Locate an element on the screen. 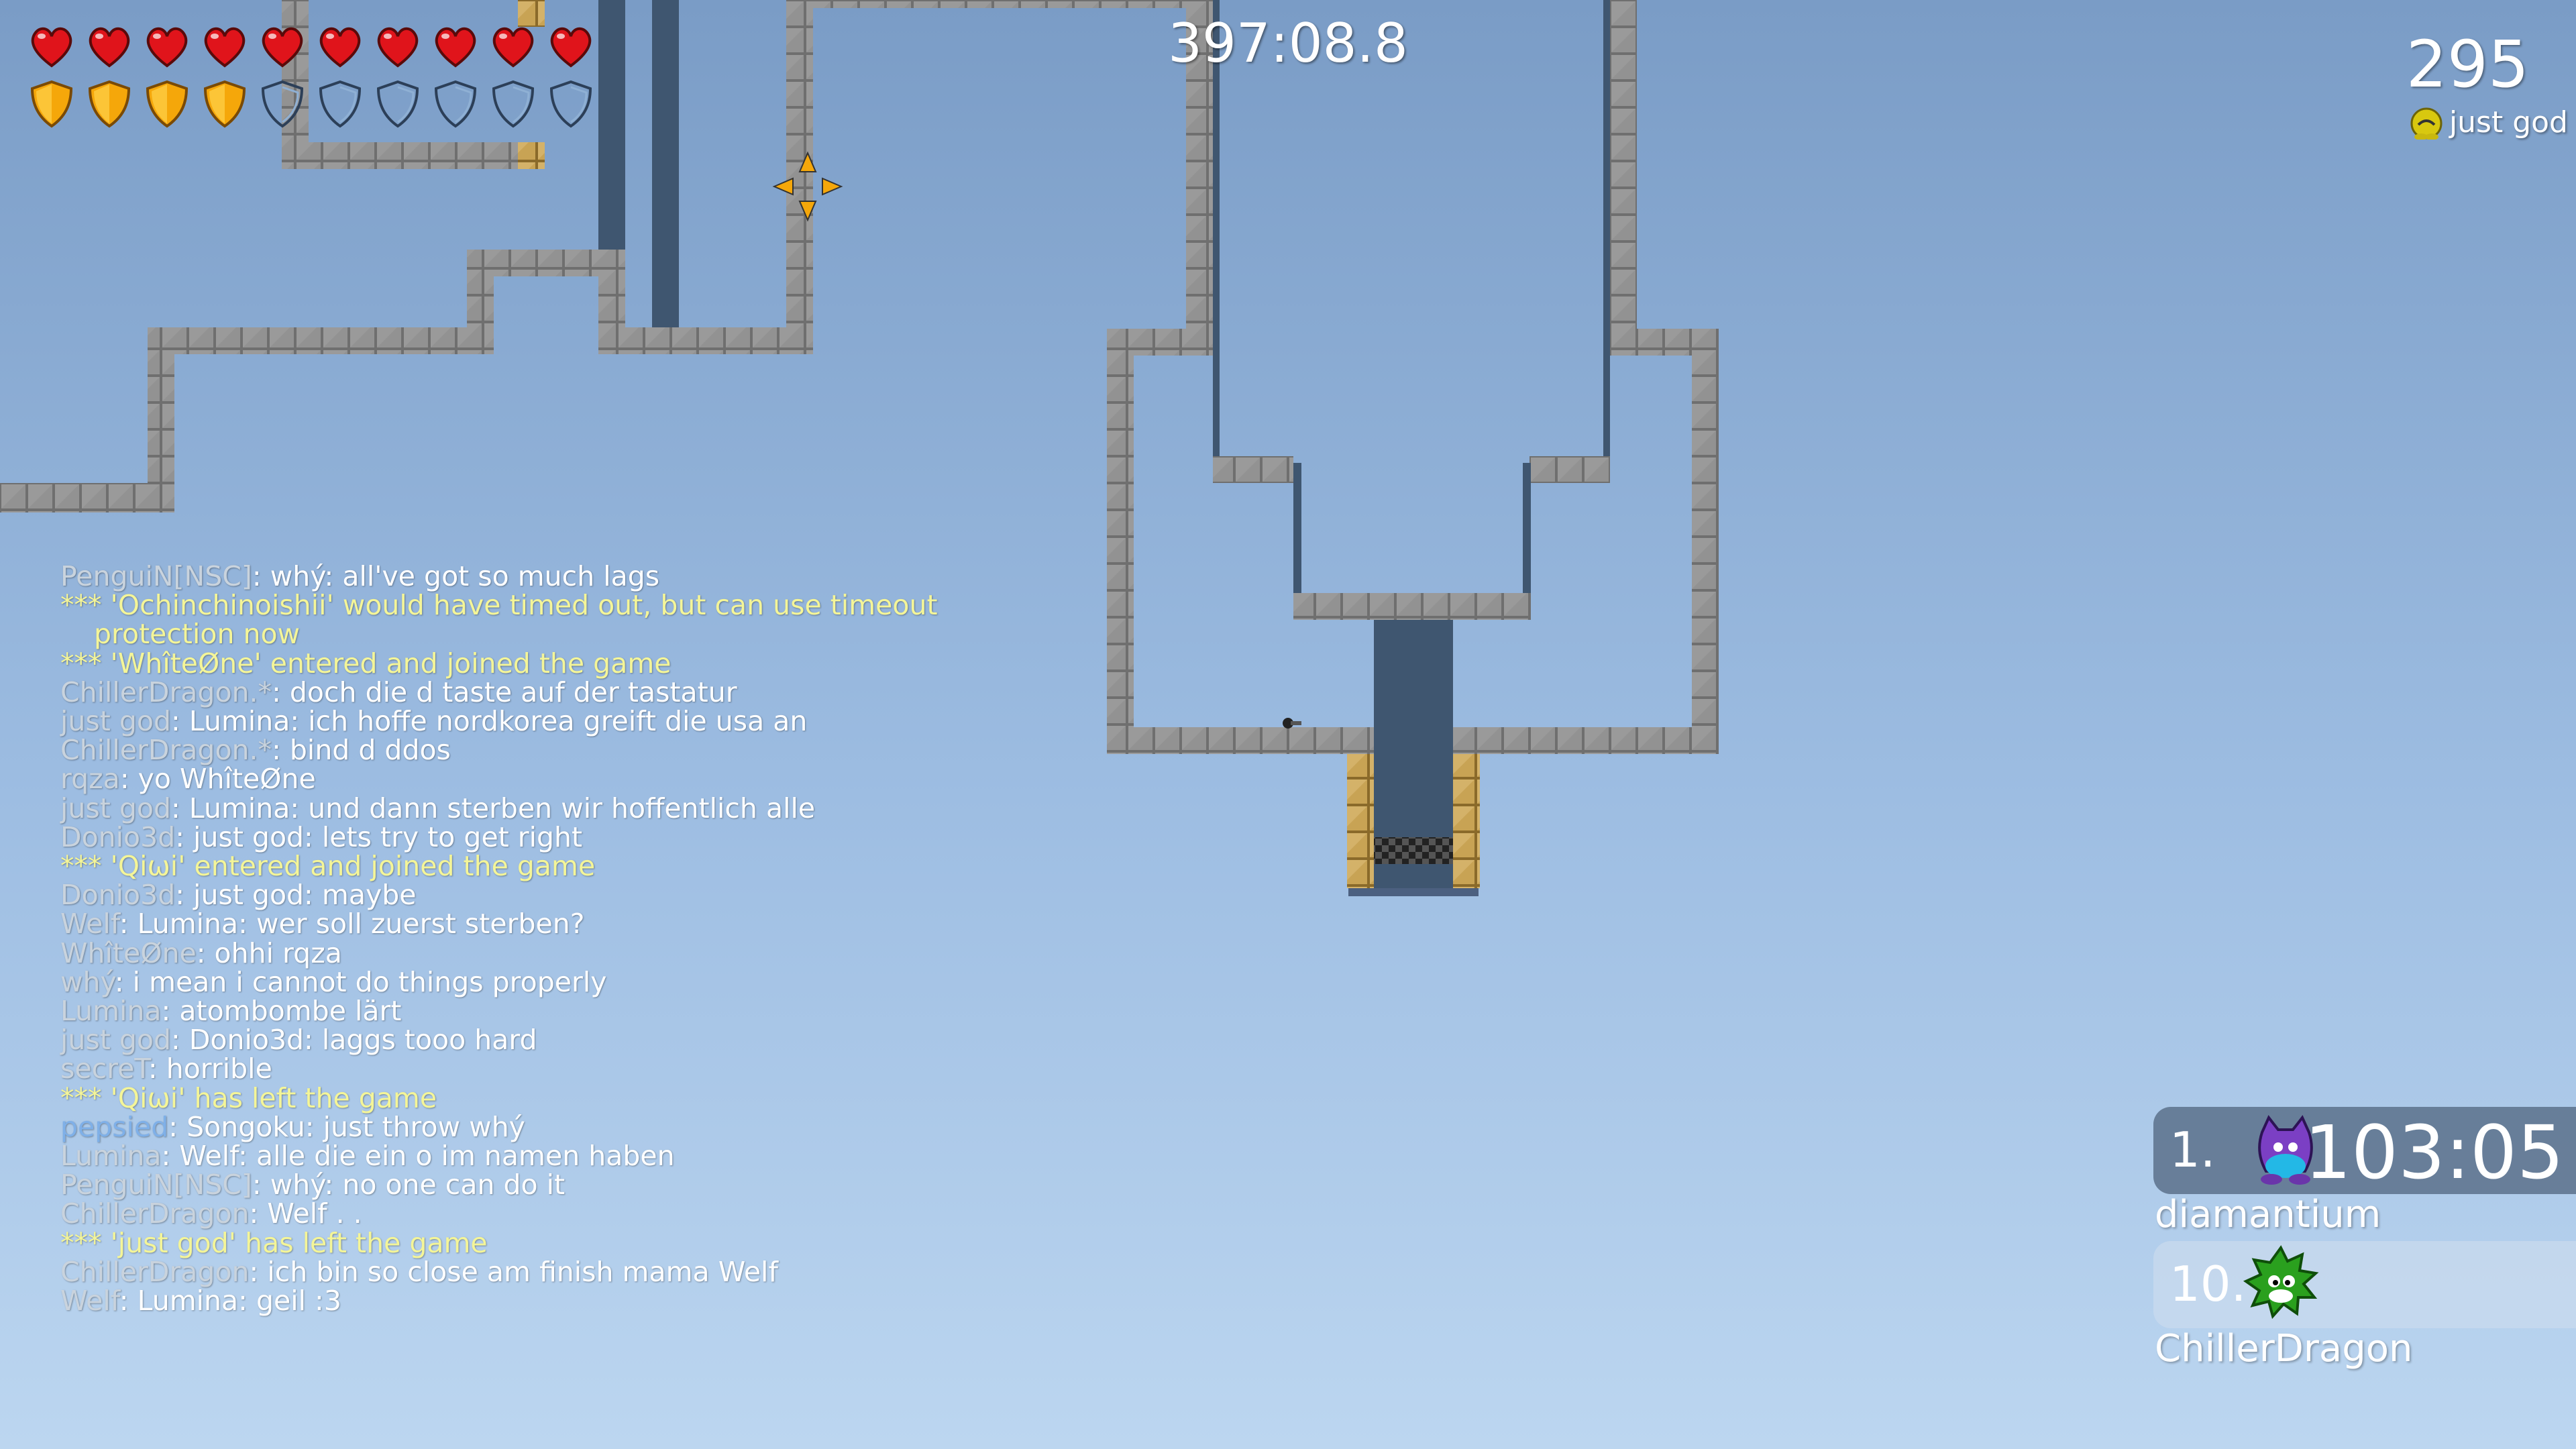 This screenshot has width=2576, height=1449. chat-message: pepsied: Songoku: just throw whý is located at coordinates (526, 1126).